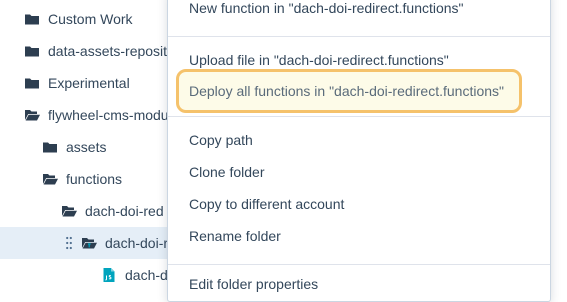 The height and width of the screenshot is (302, 567). Describe the element at coordinates (89, 83) in the screenshot. I see `tree-item-label: Experimental` at that location.